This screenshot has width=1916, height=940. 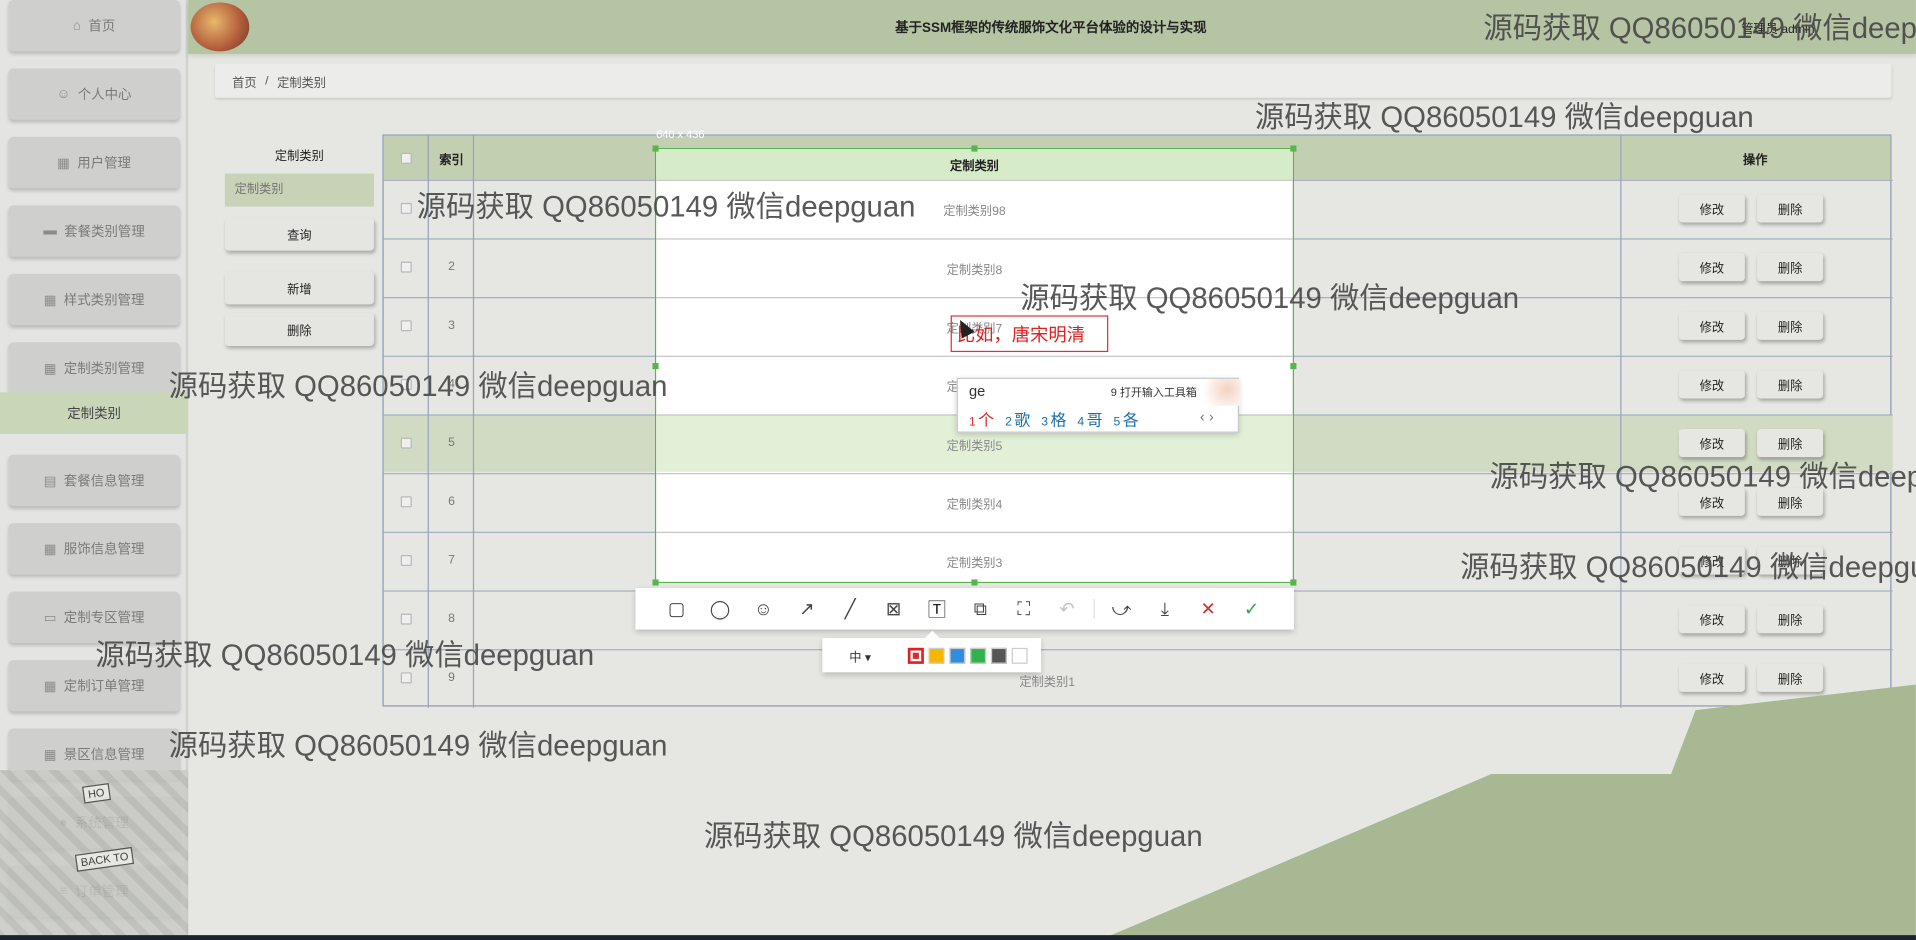 I want to click on ime-candidate: 3格, so click(x=1053, y=418).